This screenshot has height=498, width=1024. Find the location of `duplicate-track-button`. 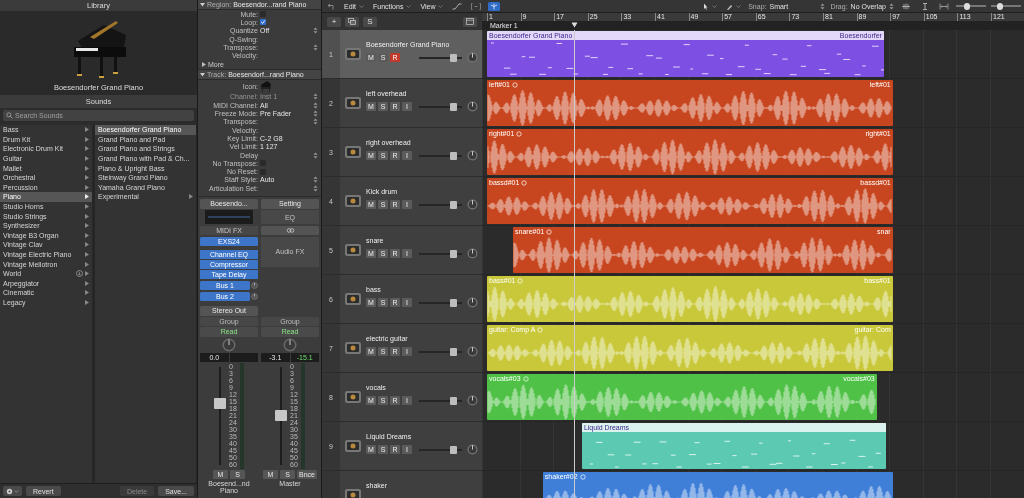

duplicate-track-button is located at coordinates (352, 21).